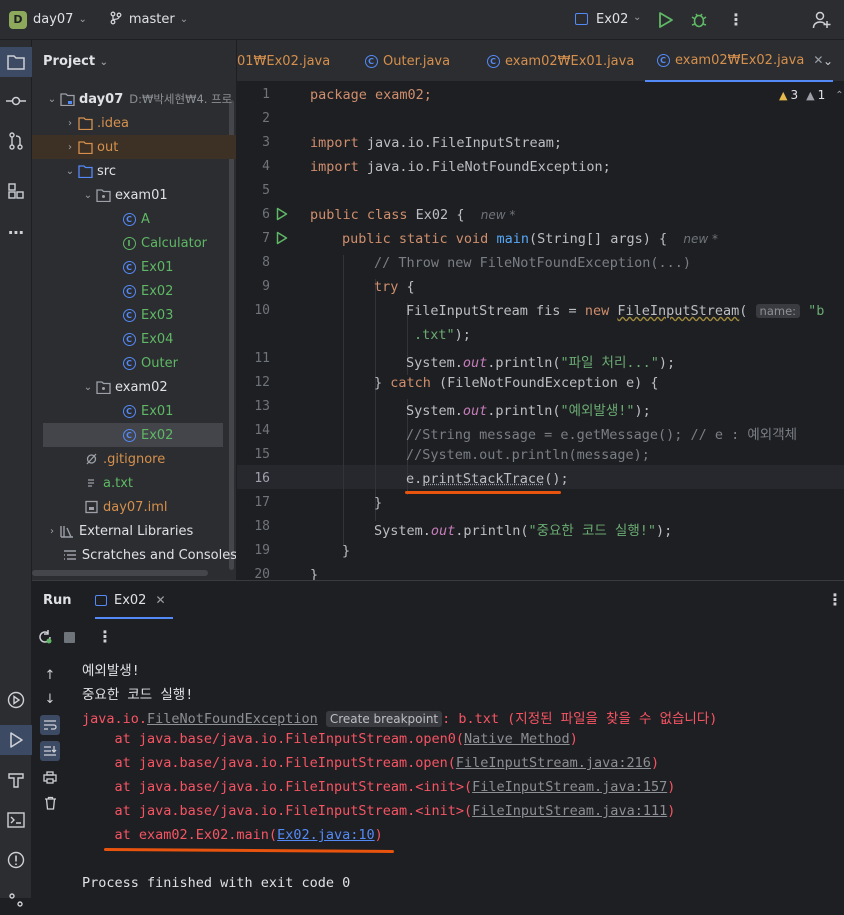 Image resolution: width=844 pixels, height=915 pixels. Describe the element at coordinates (283, 61) in the screenshot. I see `tab-exam01-ex02: 01₩Ex02.java` at that location.